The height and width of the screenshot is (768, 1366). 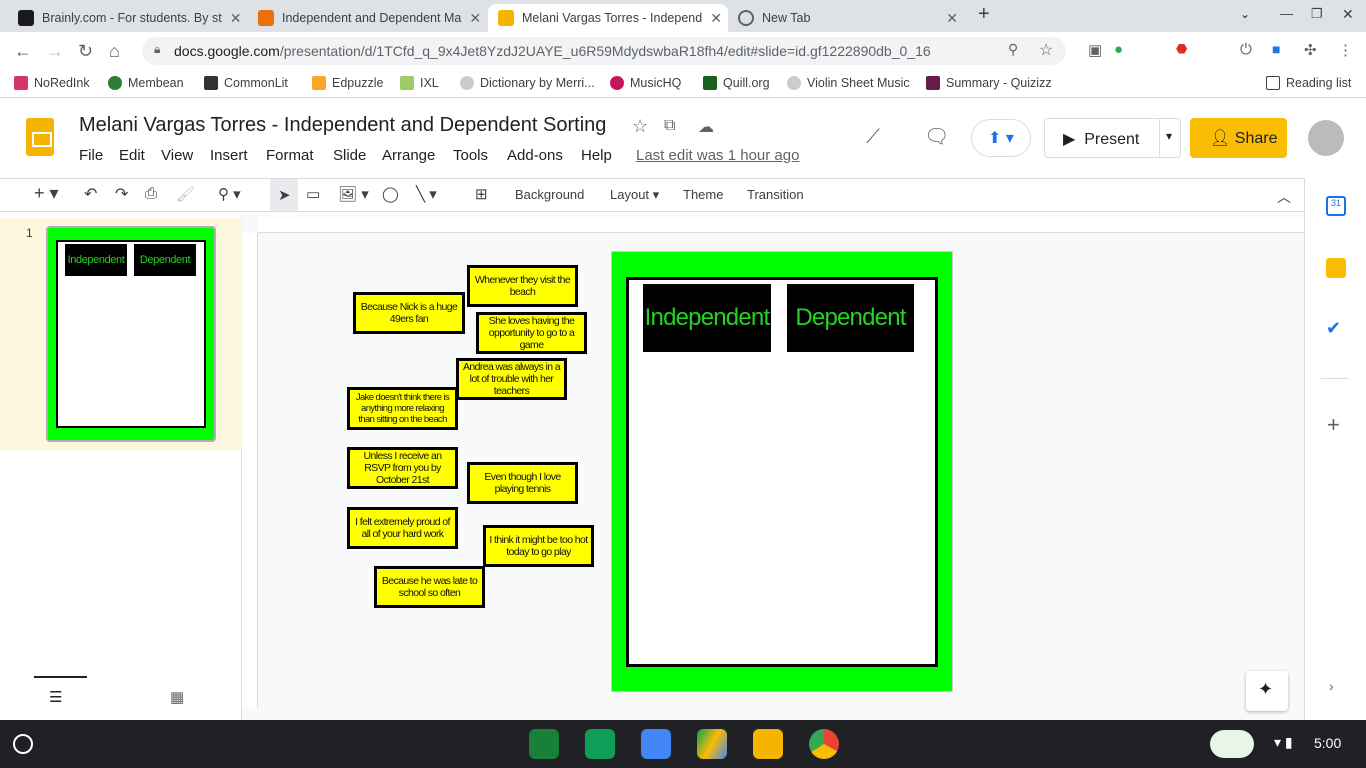 I want to click on last-edit-link: Last edit was 1 hour ago, so click(x=717, y=155).